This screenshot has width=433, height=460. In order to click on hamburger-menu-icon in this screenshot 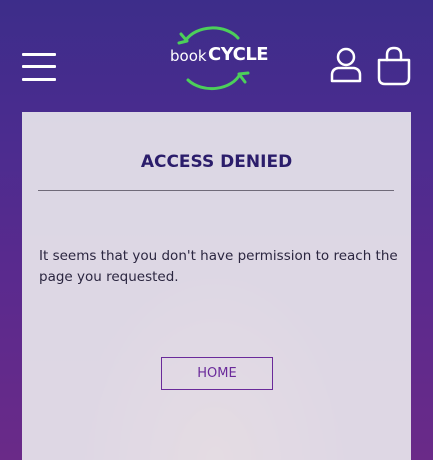, I will do `click(39, 67)`.